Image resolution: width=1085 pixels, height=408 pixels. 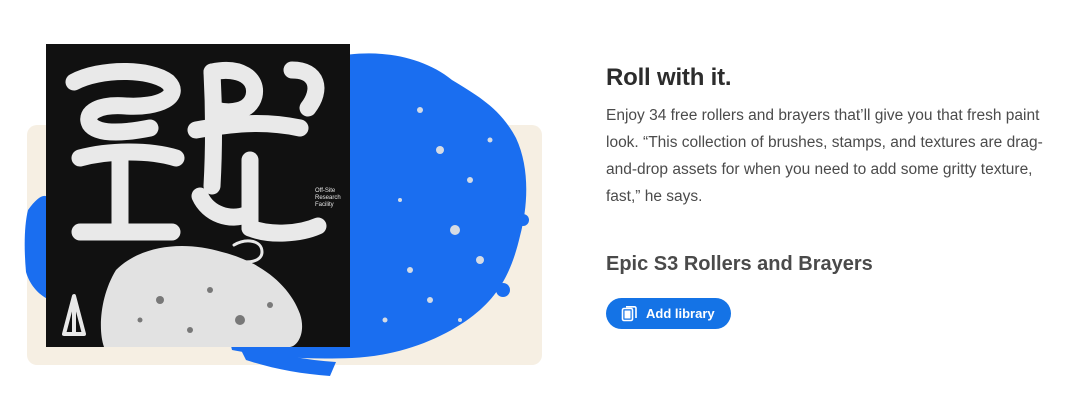 What do you see at coordinates (680, 313) in the screenshot?
I see `add-library-label: Add library` at bounding box center [680, 313].